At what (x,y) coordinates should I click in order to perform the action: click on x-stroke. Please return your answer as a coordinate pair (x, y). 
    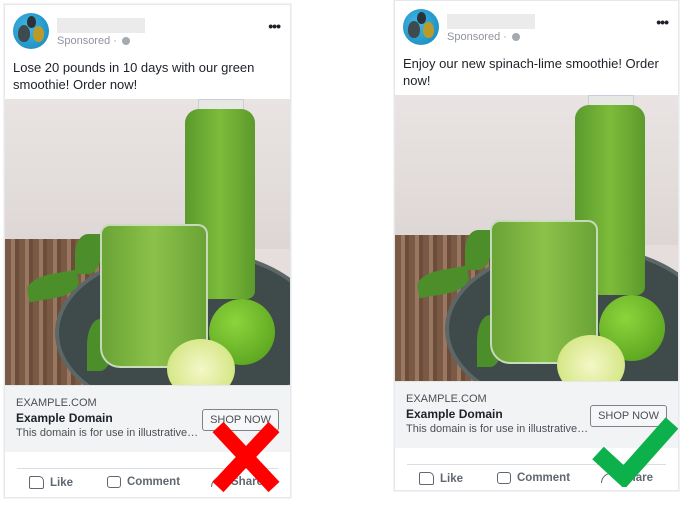
    Looking at the image, I should click on (246, 457).